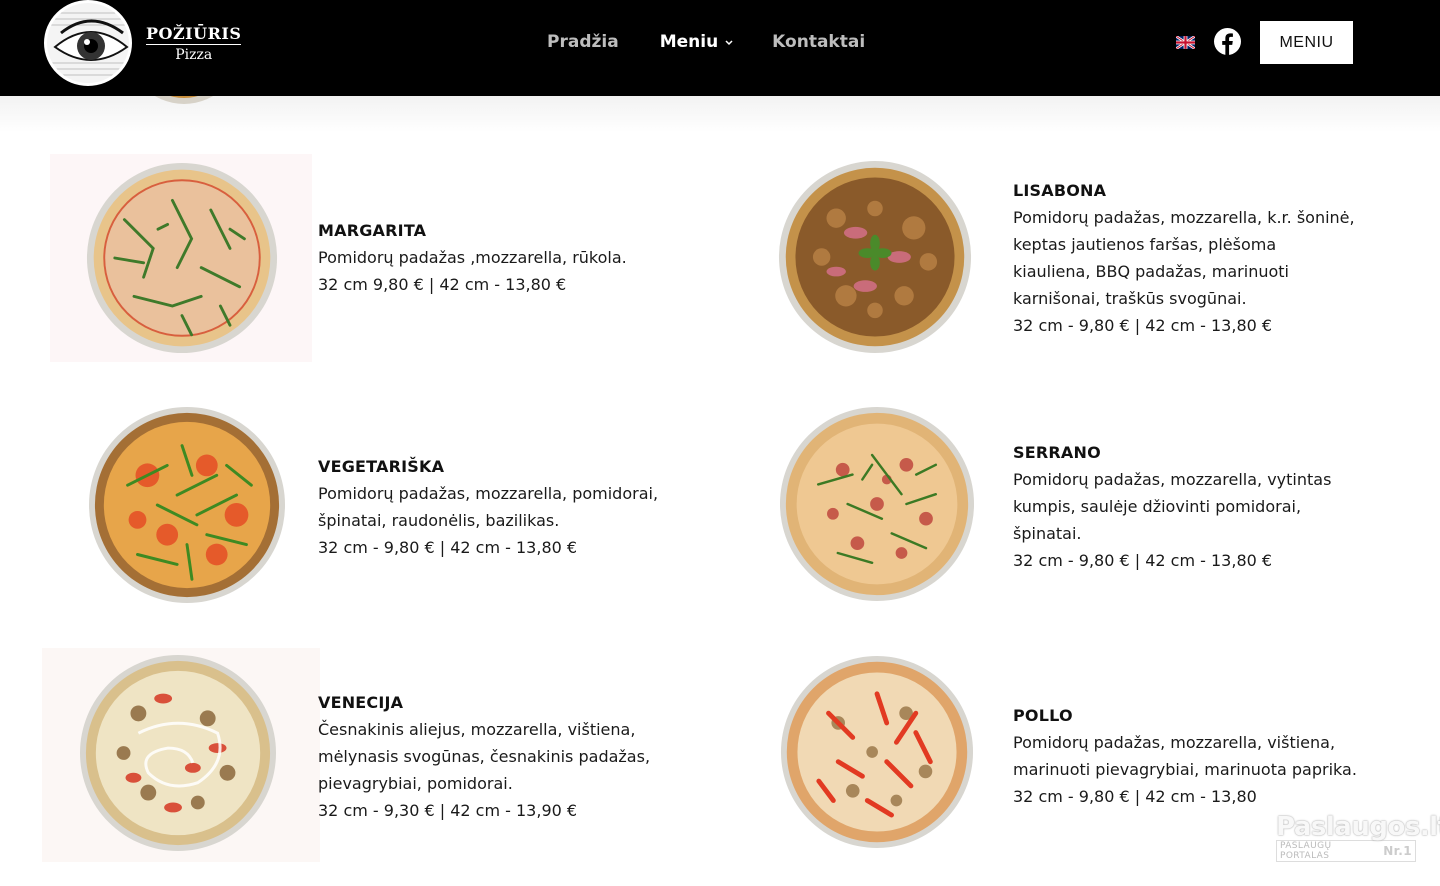 The width and height of the screenshot is (1440, 886). What do you see at coordinates (361, 702) in the screenshot?
I see `pizza-name: VENECIJA` at bounding box center [361, 702].